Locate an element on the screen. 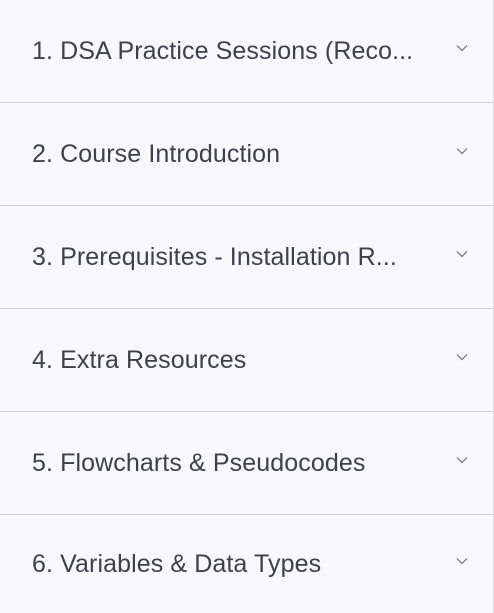  section-title: 6. Variables & Data Types is located at coordinates (177, 564).